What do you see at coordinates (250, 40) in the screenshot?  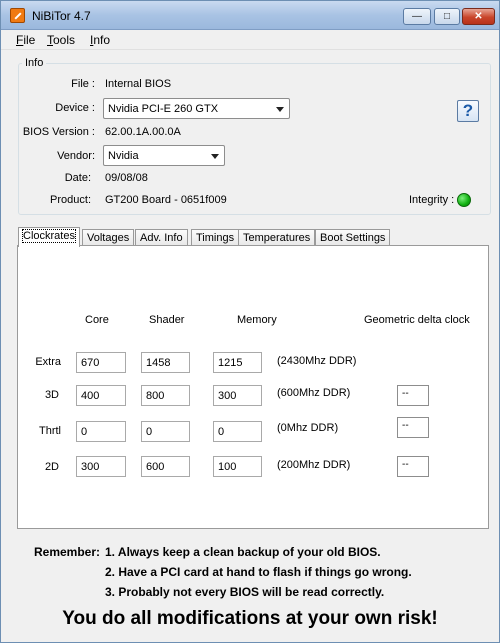 I see `menu-bar: File Tools Info` at bounding box center [250, 40].